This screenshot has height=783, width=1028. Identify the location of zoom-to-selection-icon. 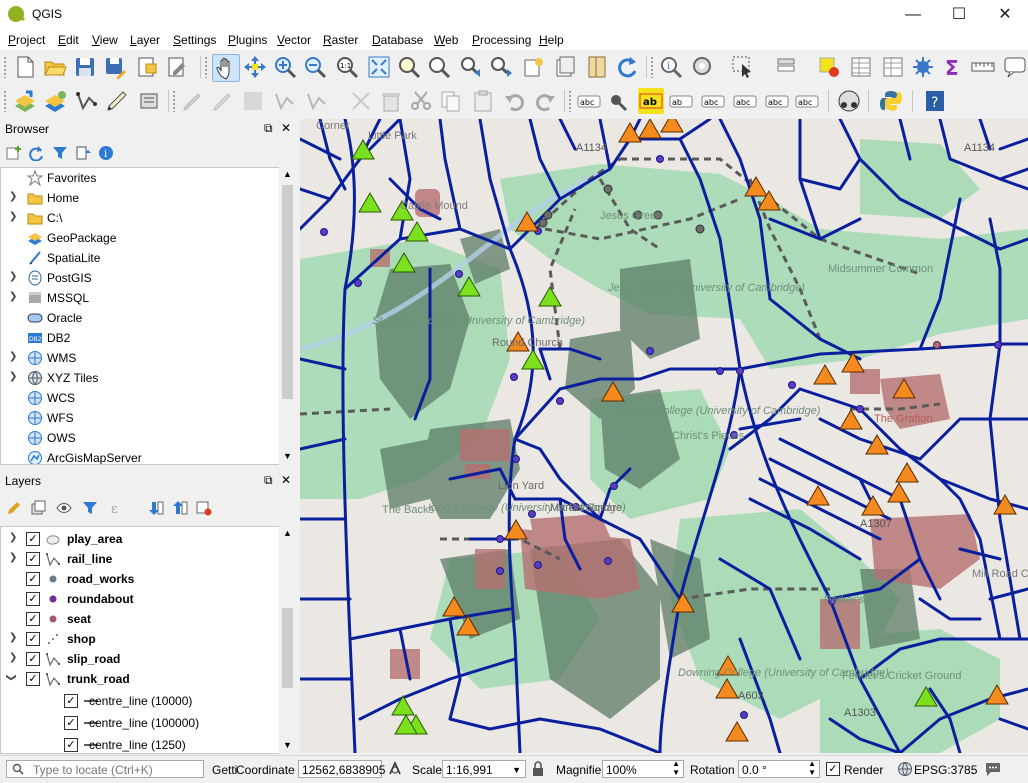
(409, 67).